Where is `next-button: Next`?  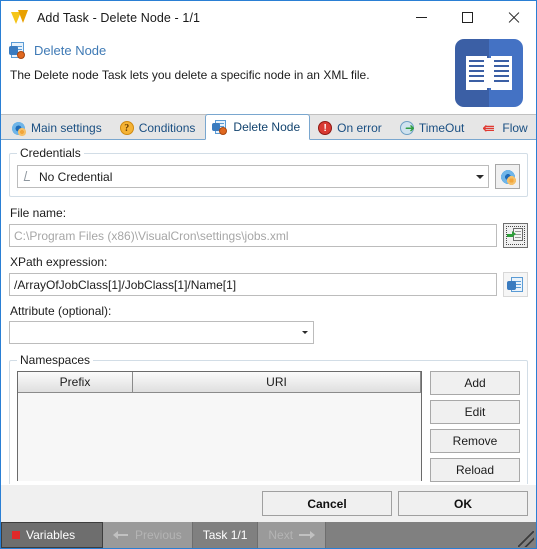 next-button: Next is located at coordinates (292, 535).